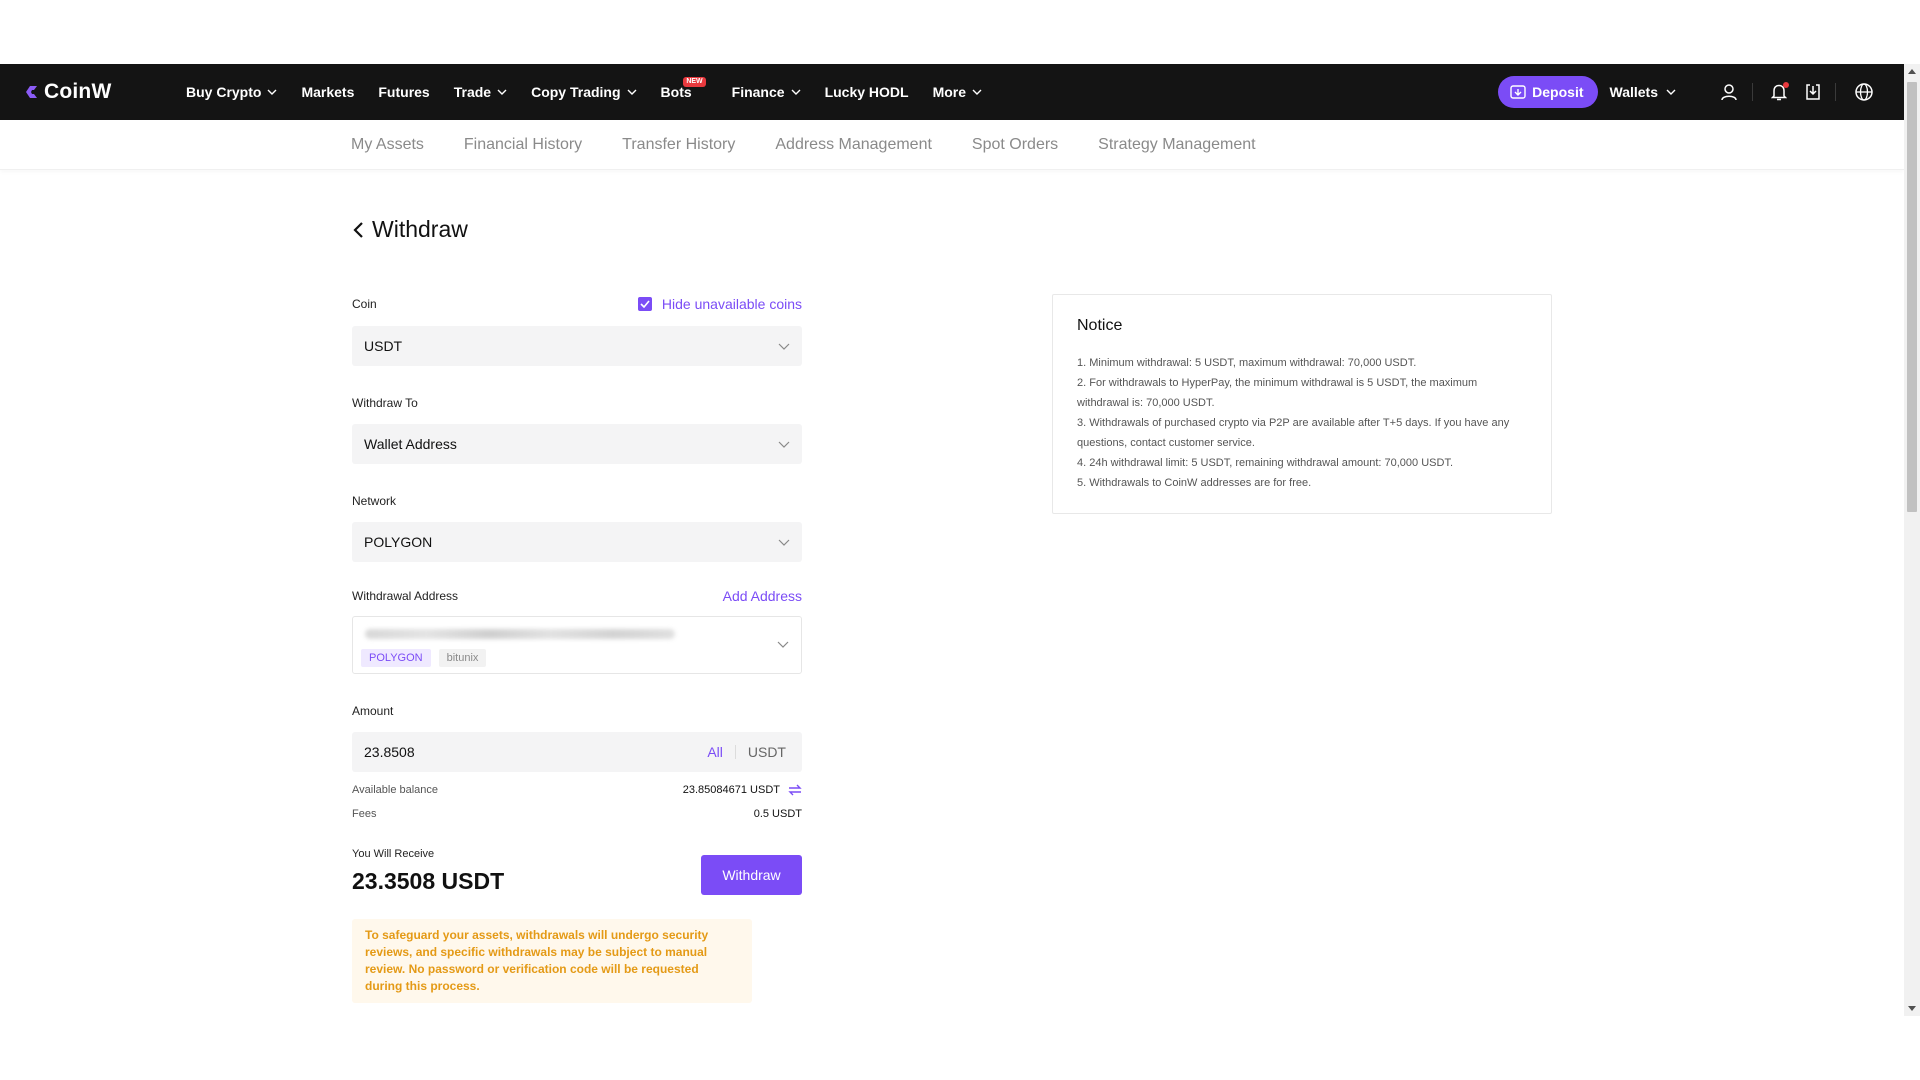 The image size is (1920, 1080). I want to click on network-select: POLYGON, so click(577, 542).